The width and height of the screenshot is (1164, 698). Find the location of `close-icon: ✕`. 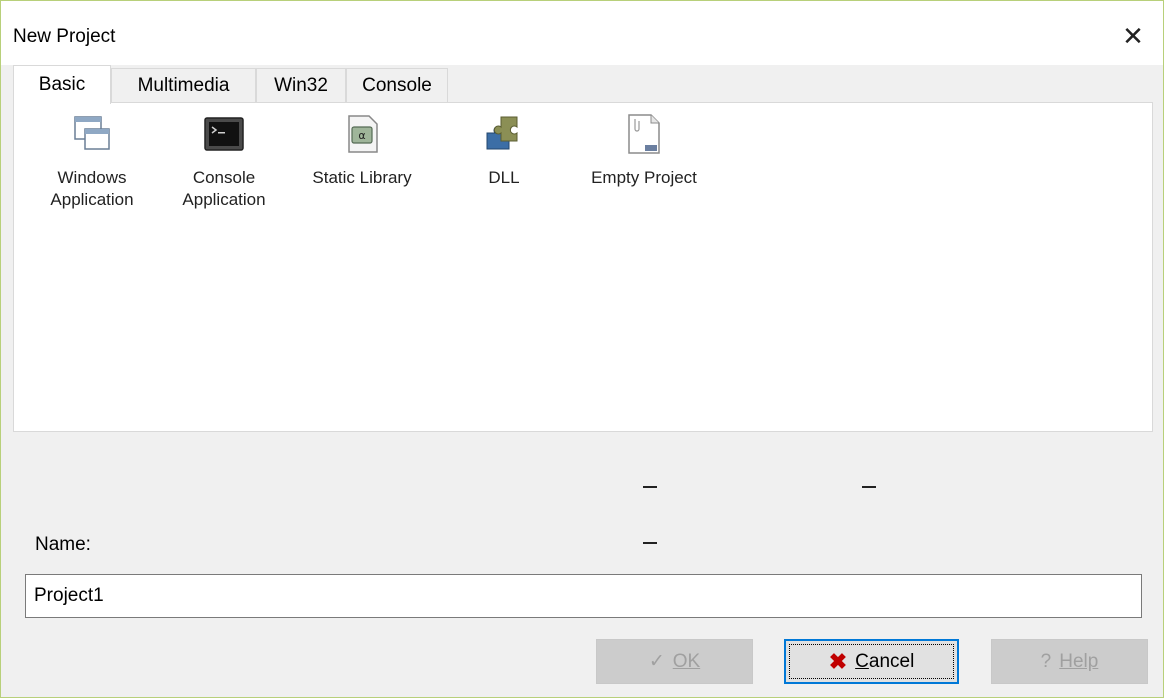

close-icon: ✕ is located at coordinates (1133, 36).